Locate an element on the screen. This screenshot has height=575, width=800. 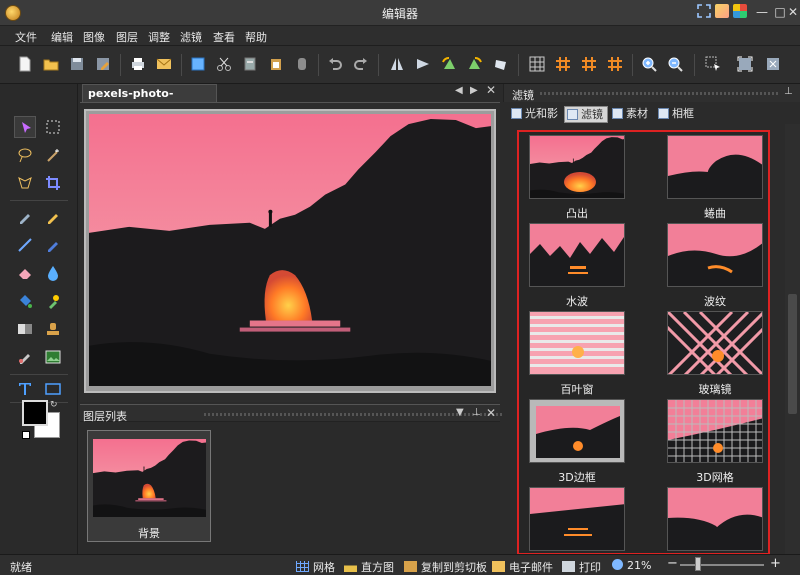
tab-icon is located at coordinates (516, 113).